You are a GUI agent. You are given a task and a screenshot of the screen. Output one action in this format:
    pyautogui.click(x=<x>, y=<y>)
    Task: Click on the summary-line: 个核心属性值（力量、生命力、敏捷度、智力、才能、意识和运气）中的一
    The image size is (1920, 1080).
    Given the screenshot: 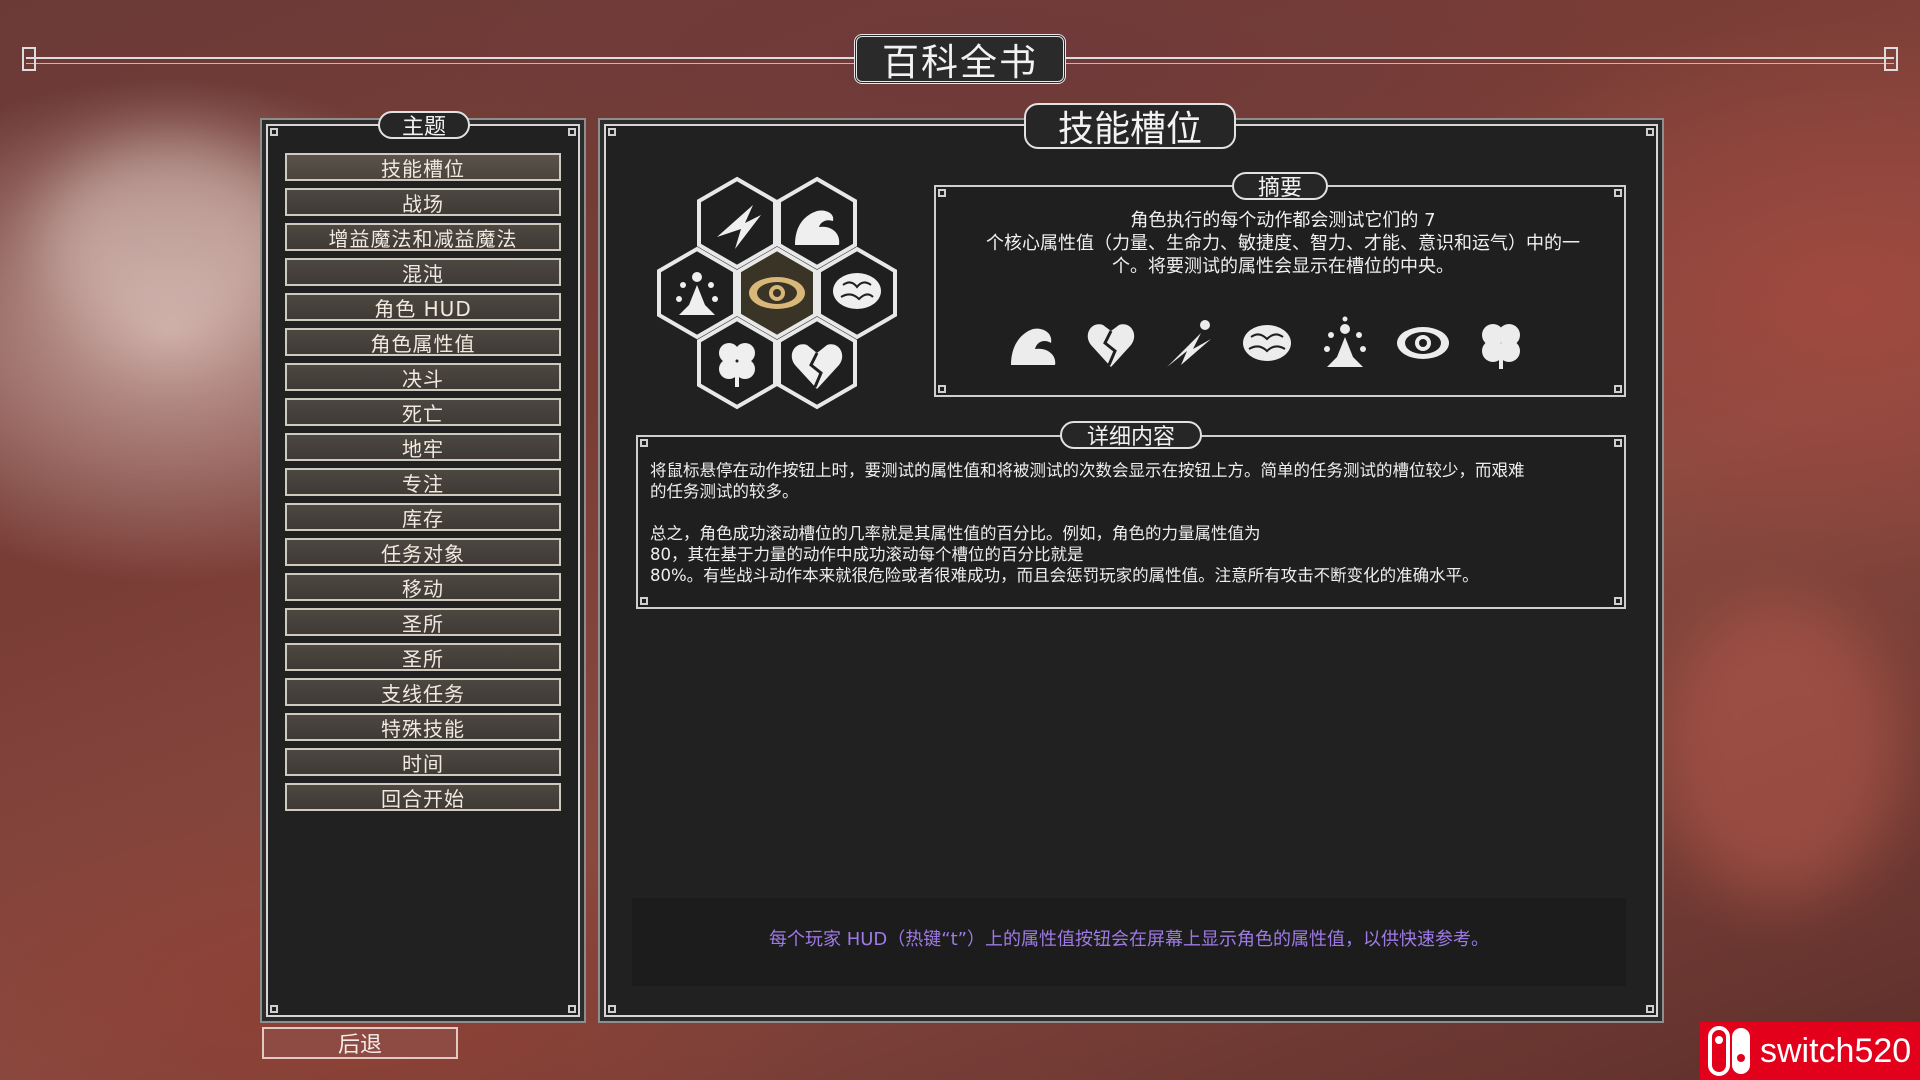 What is the action you would take?
    pyautogui.click(x=1283, y=243)
    